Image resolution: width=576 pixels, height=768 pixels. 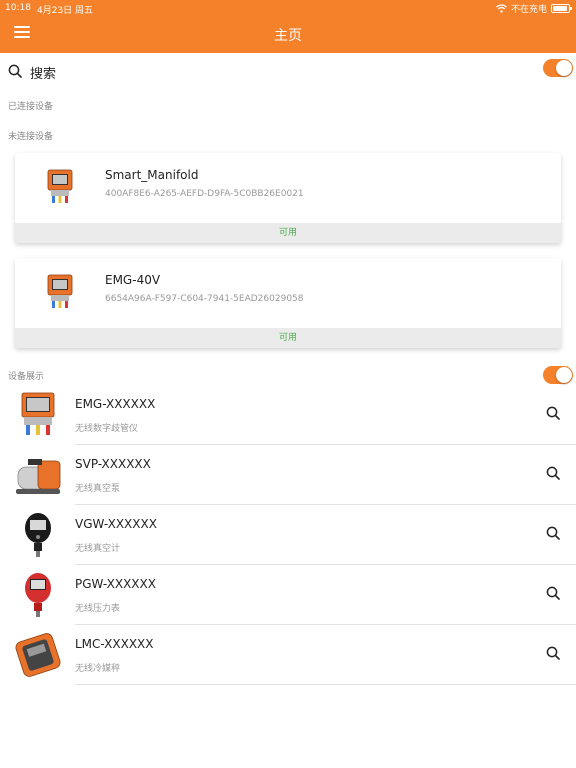 I want to click on device-name: LMC-XXXXXX, so click(x=114, y=644).